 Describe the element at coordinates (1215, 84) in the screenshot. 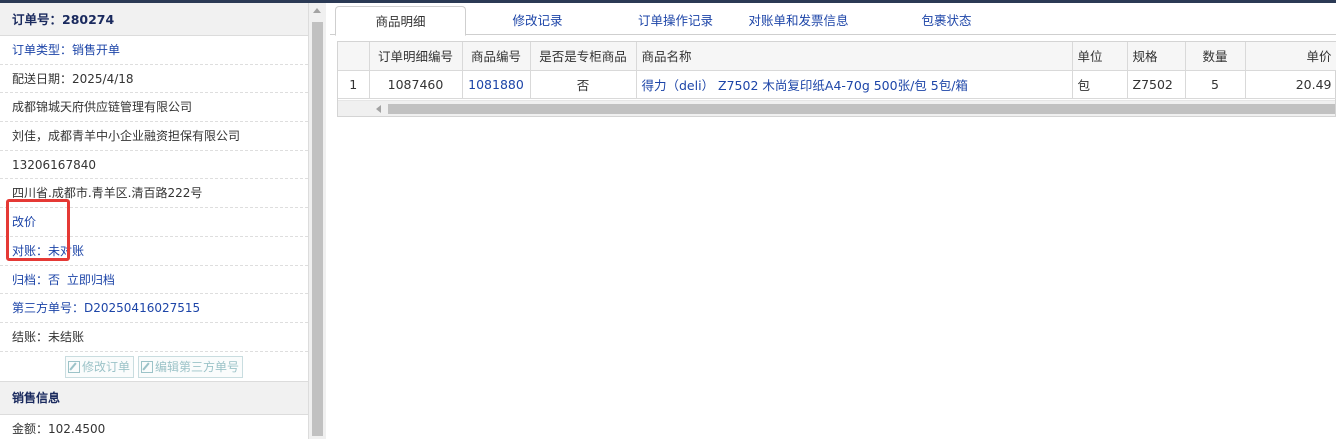

I see `qty-cell: 5` at that location.